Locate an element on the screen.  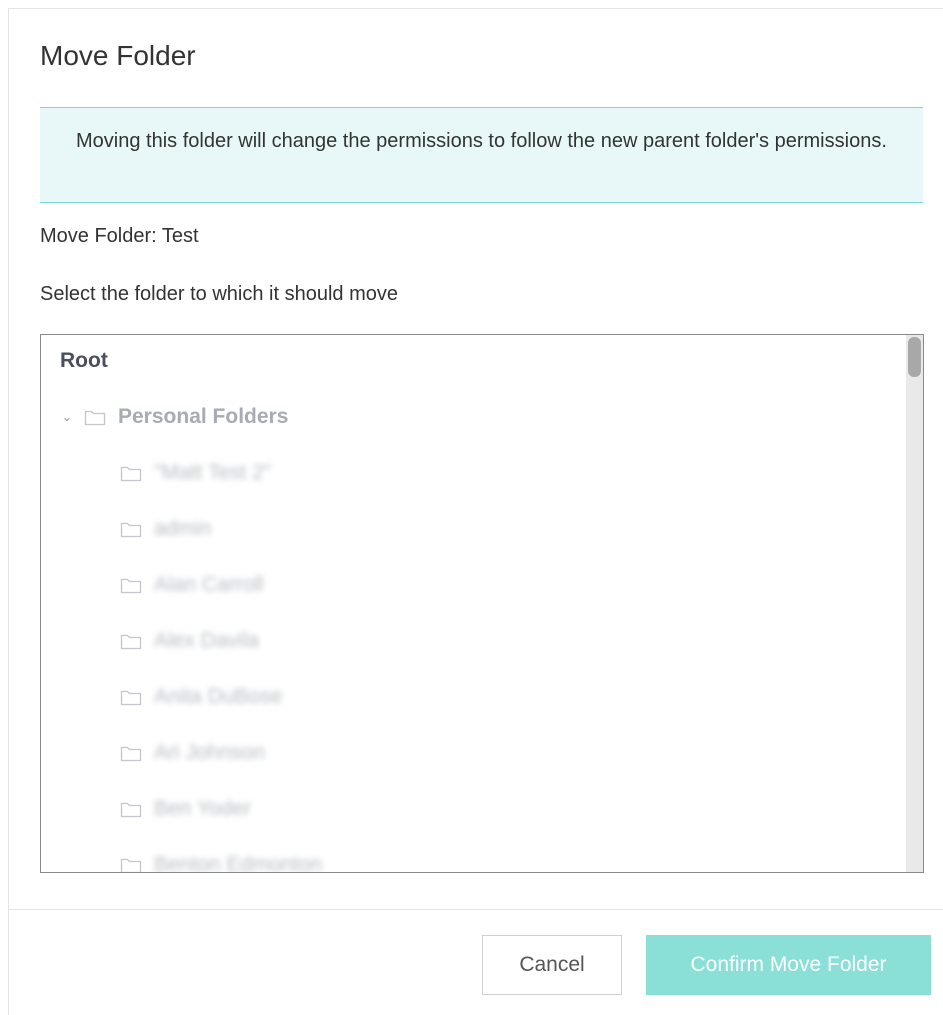
tree-node-child: "Matt Test 2" is located at coordinates (195, 473).